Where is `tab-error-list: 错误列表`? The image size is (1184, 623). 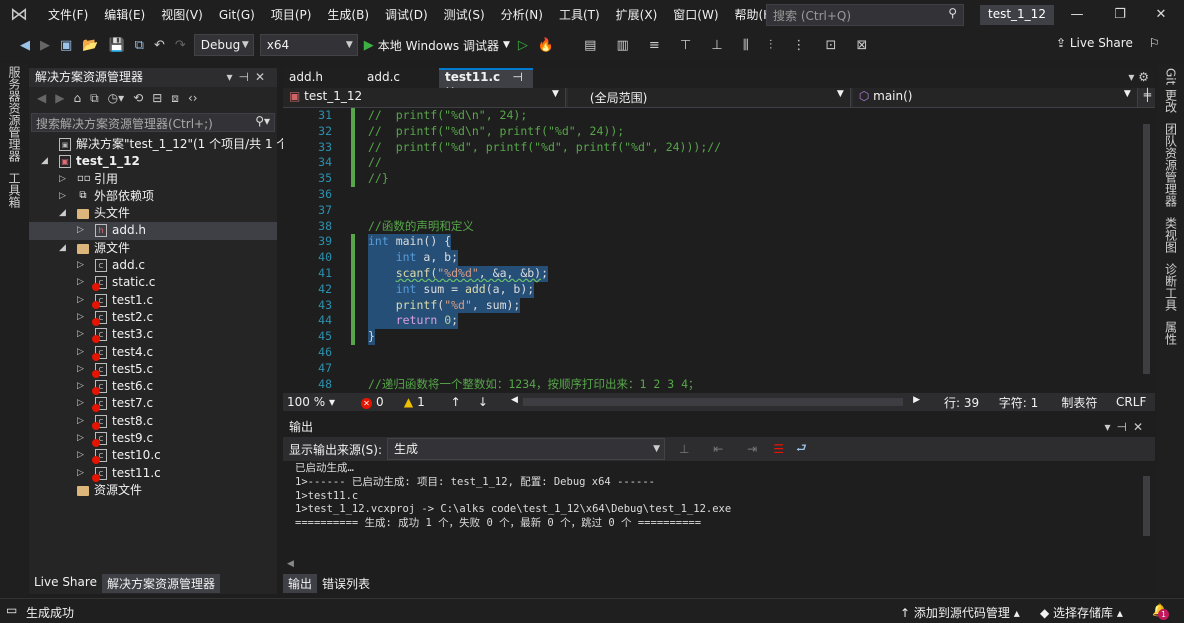 tab-error-list: 错误列表 is located at coordinates (346, 583).